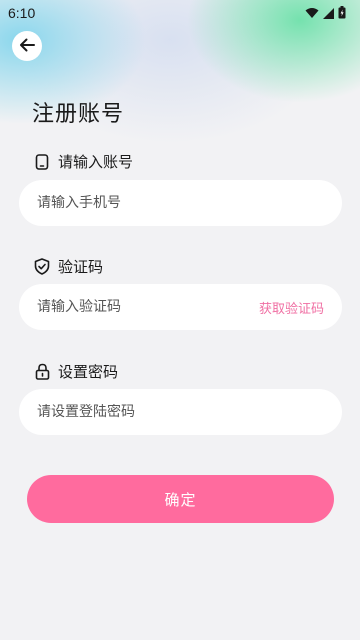  Describe the element at coordinates (342, 13) in the screenshot. I see `battery-icon` at that location.